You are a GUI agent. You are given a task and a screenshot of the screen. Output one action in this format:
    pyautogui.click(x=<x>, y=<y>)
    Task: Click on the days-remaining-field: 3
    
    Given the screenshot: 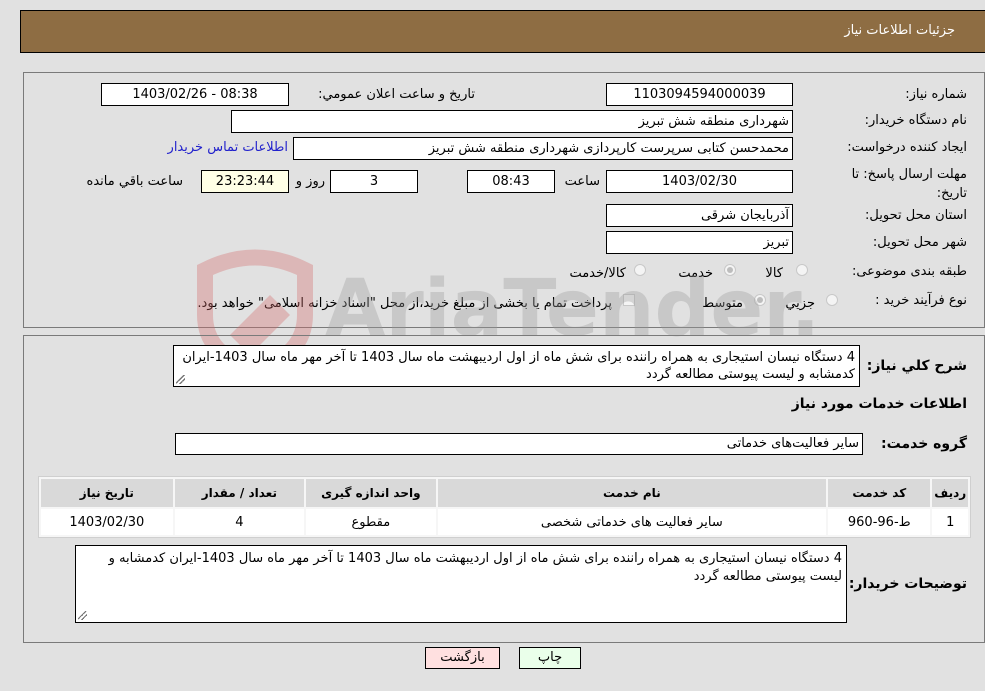 What is the action you would take?
    pyautogui.click(x=374, y=181)
    